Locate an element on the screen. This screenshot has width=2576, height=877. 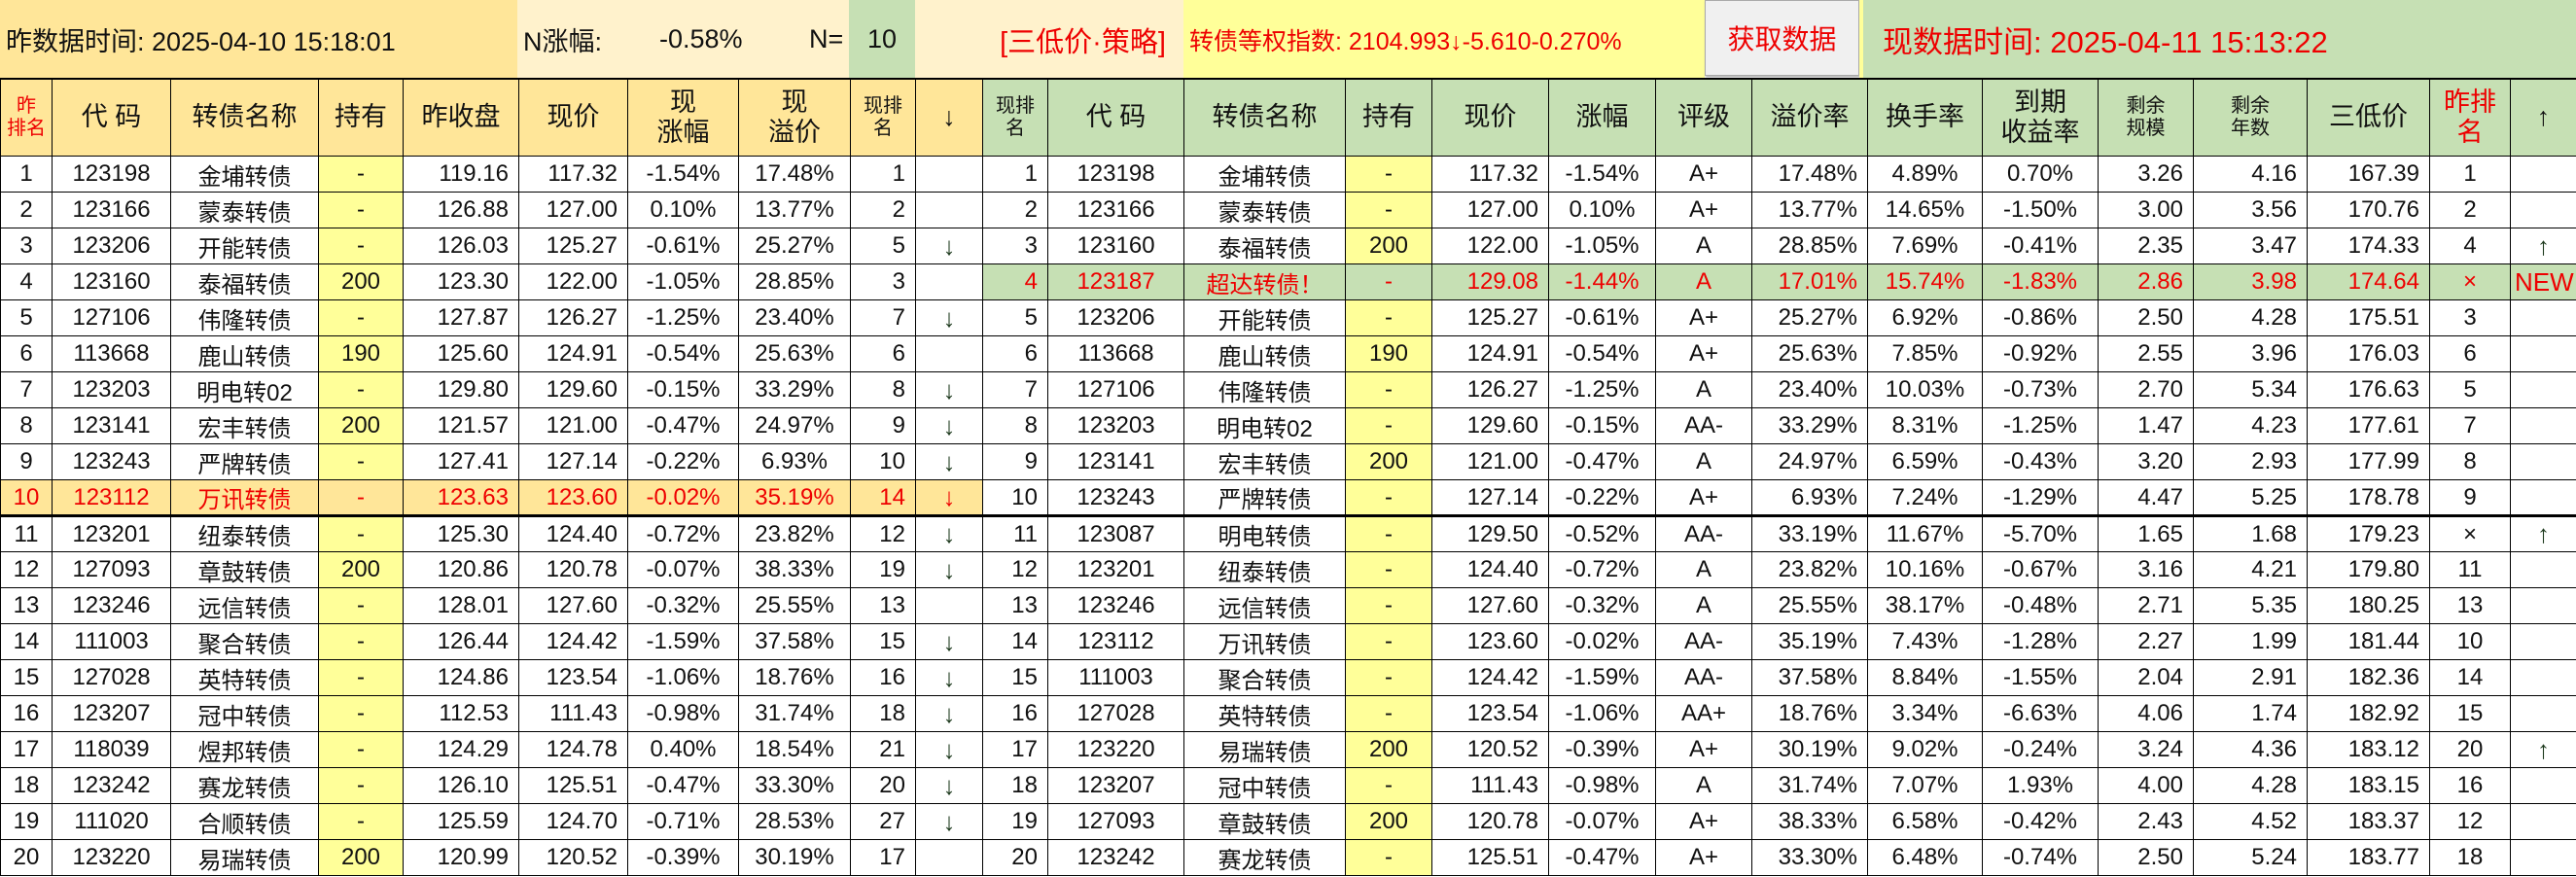
cell-premium: 18.54% is located at coordinates (795, 749).